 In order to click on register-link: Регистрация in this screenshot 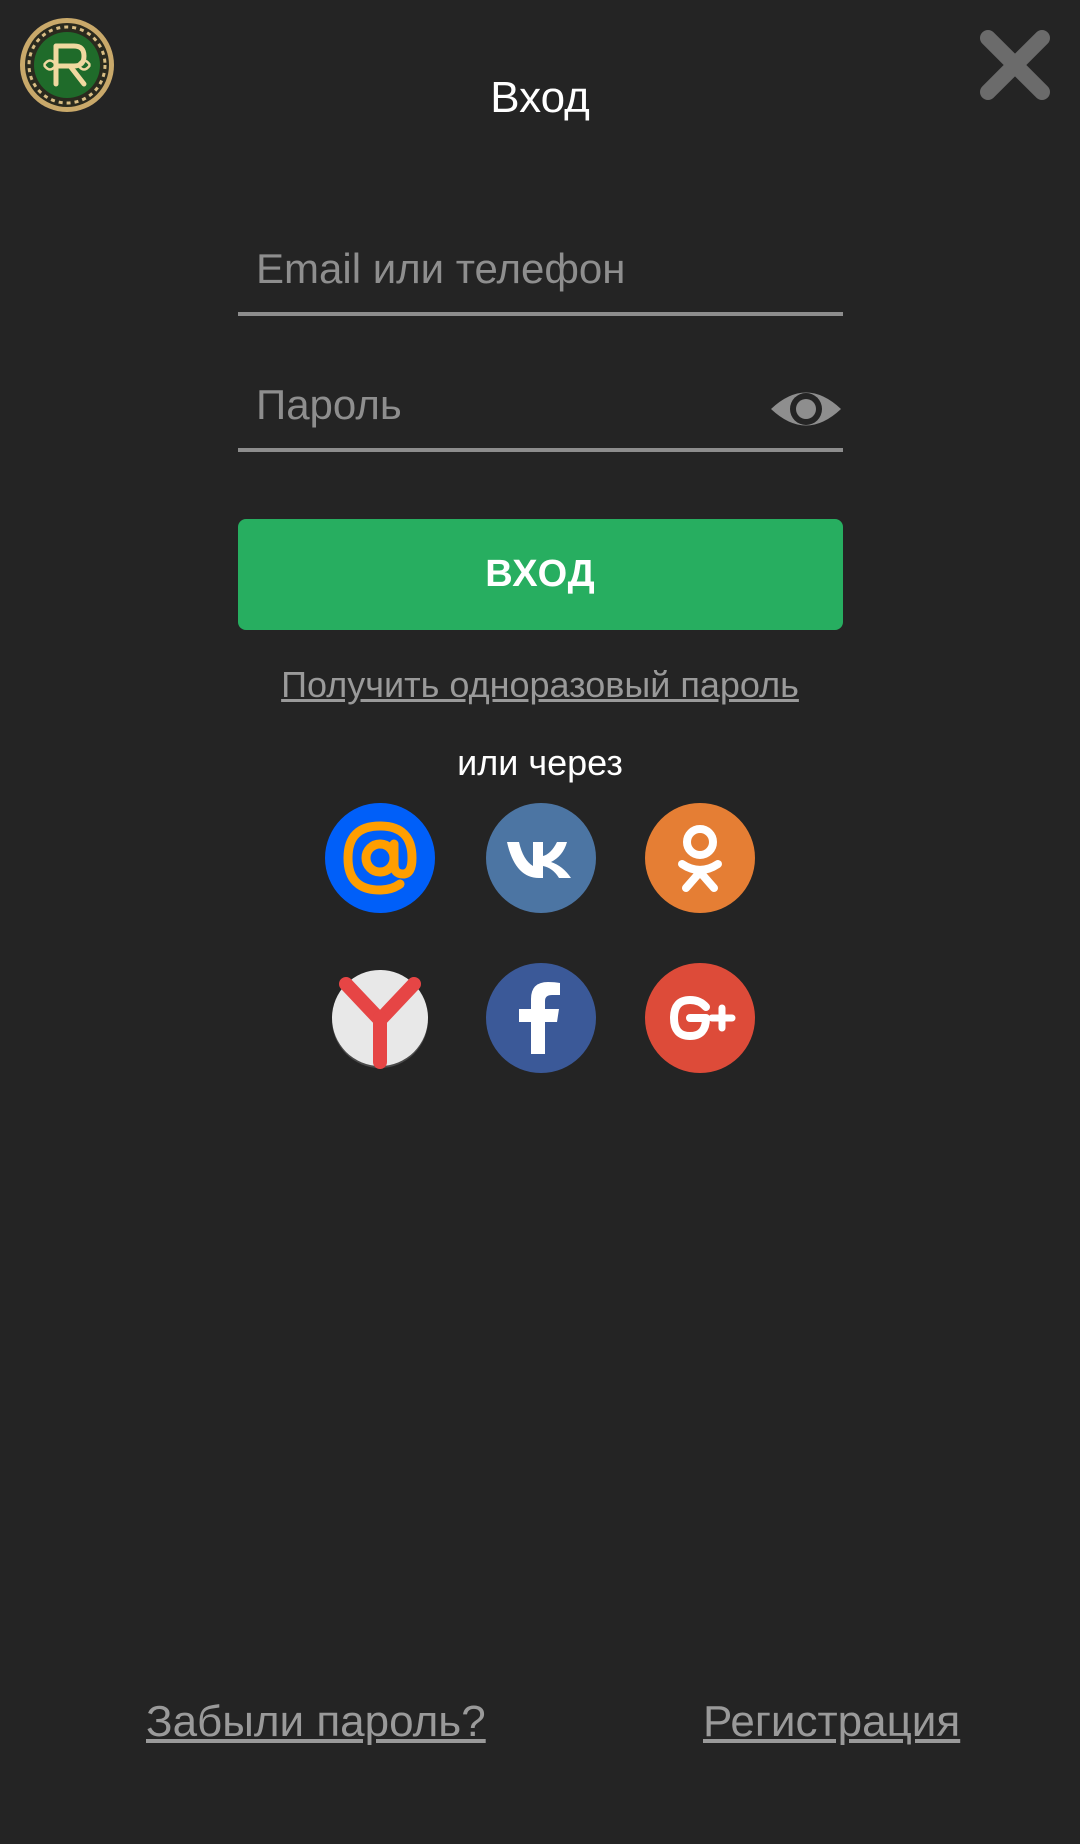, I will do `click(831, 1722)`.